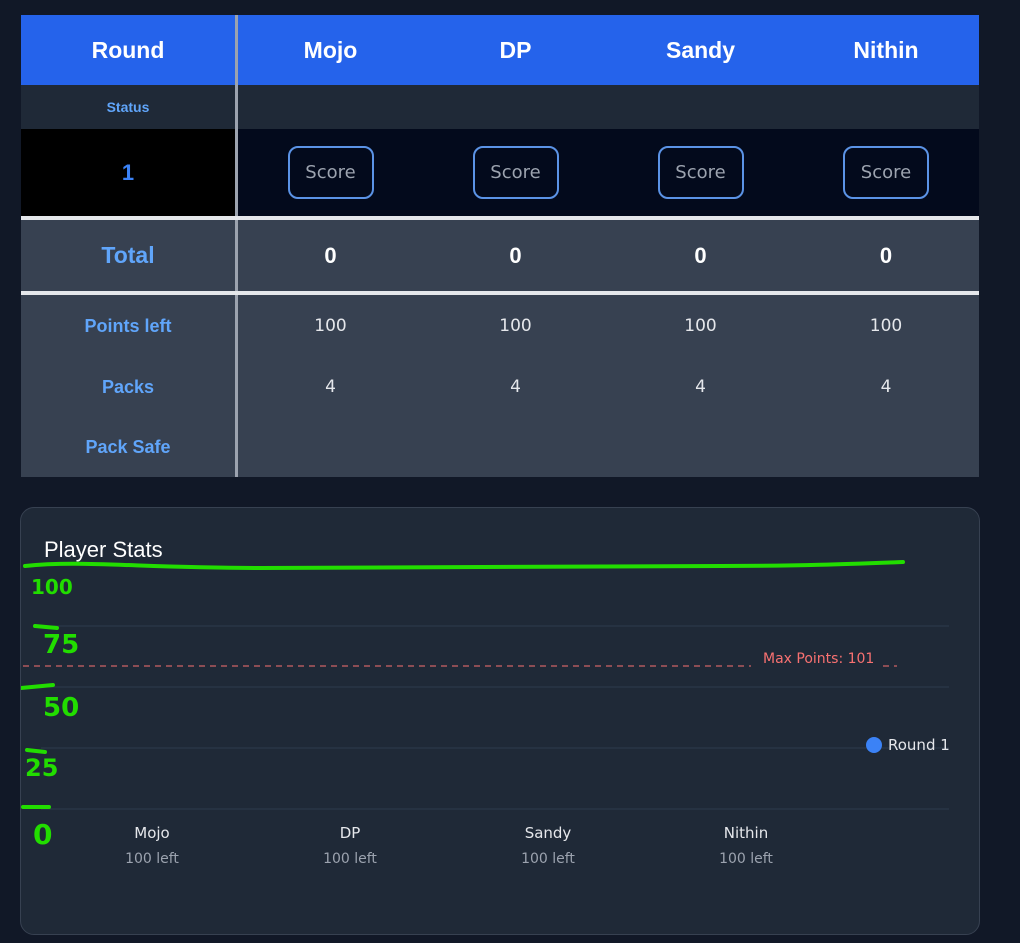  Describe the element at coordinates (886, 255) in the screenshot. I see `total-nithin: 0` at that location.